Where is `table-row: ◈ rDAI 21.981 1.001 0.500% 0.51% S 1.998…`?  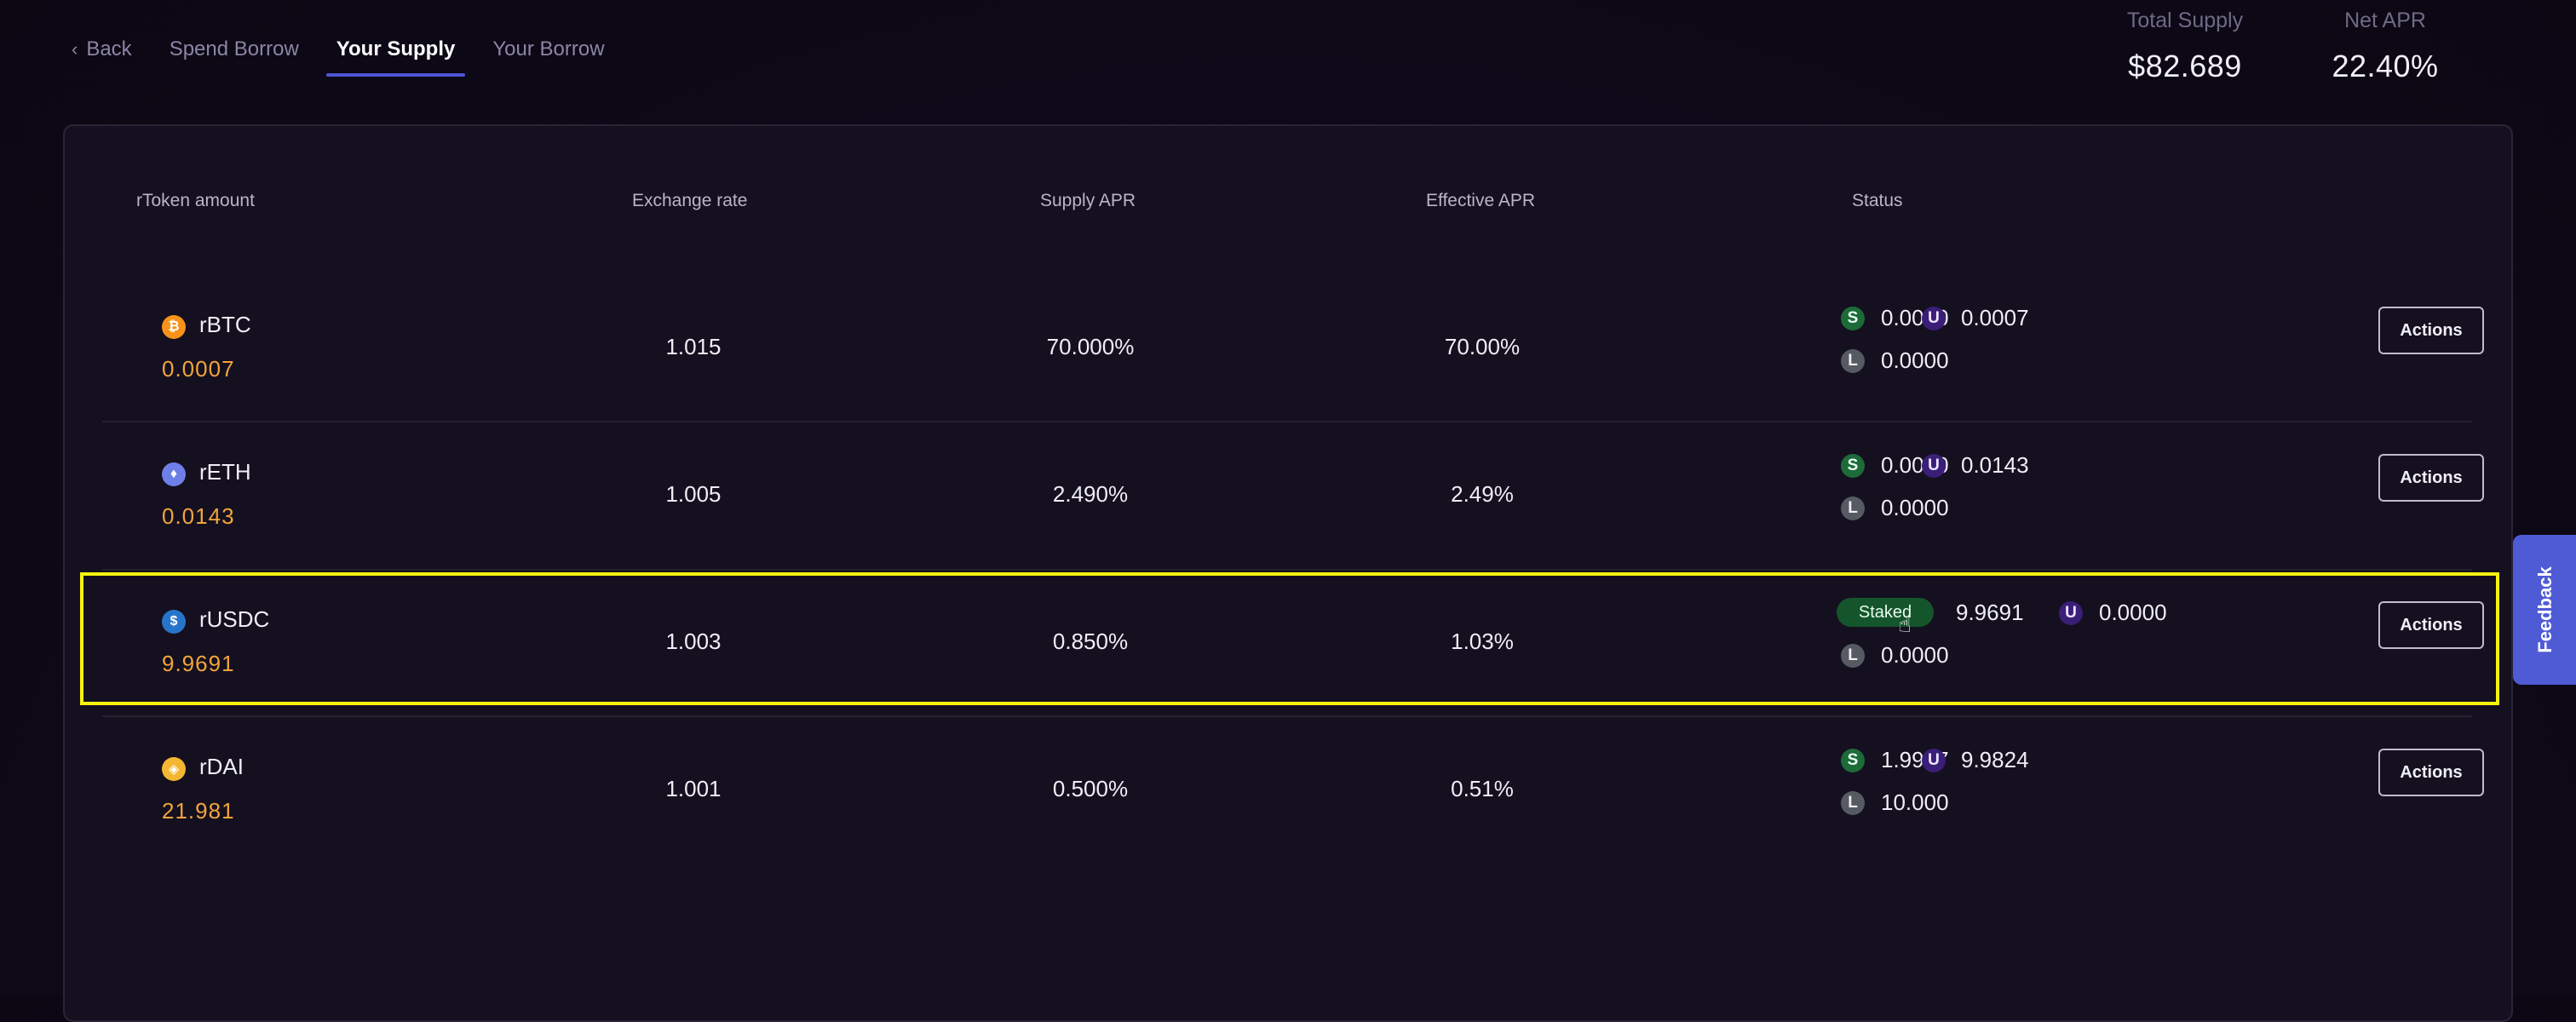 table-row: ◈ rDAI 21.981 1.001 0.500% 0.51% S 1.998… is located at coordinates (1317, 777).